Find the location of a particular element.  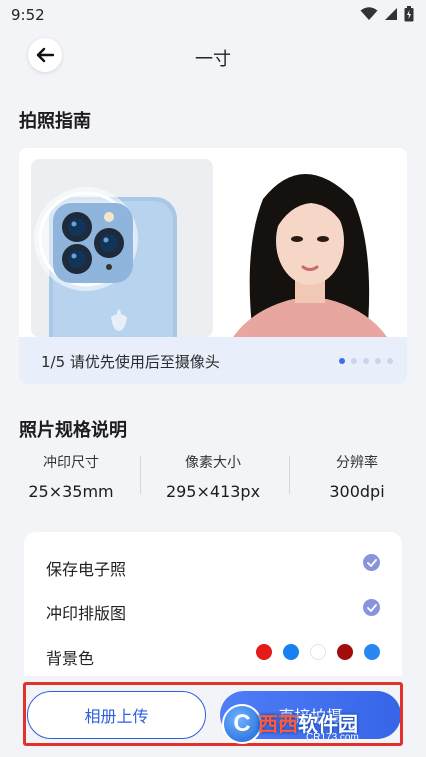

spec-value: 25×35mm is located at coordinates (71, 491).